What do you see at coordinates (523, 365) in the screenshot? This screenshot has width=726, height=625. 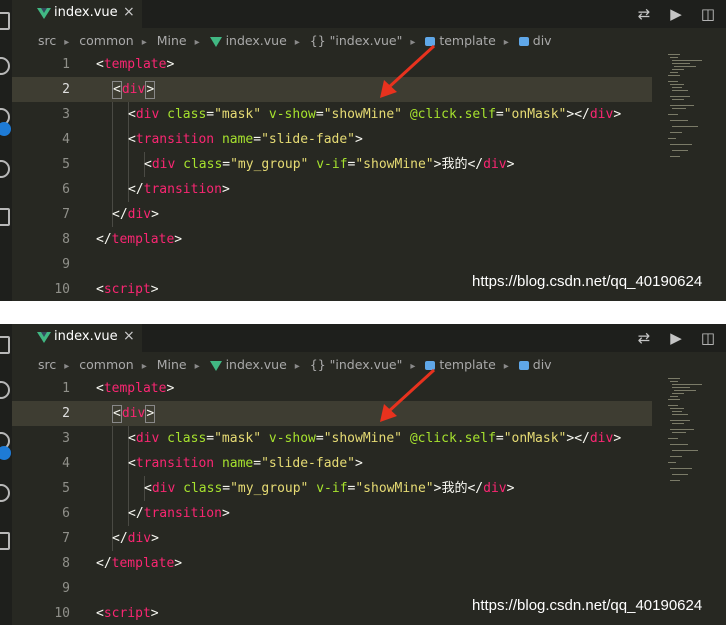 I see `element-icon` at bounding box center [523, 365].